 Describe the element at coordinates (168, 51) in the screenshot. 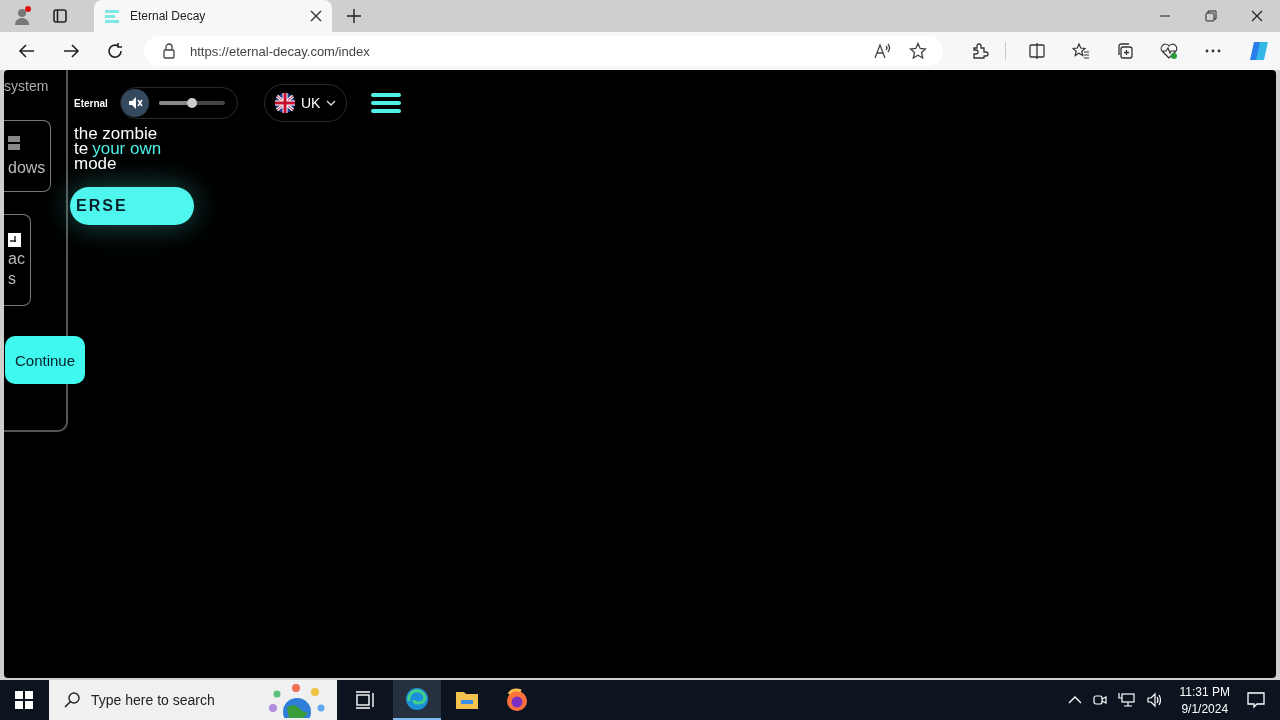

I see `lock-icon` at that location.